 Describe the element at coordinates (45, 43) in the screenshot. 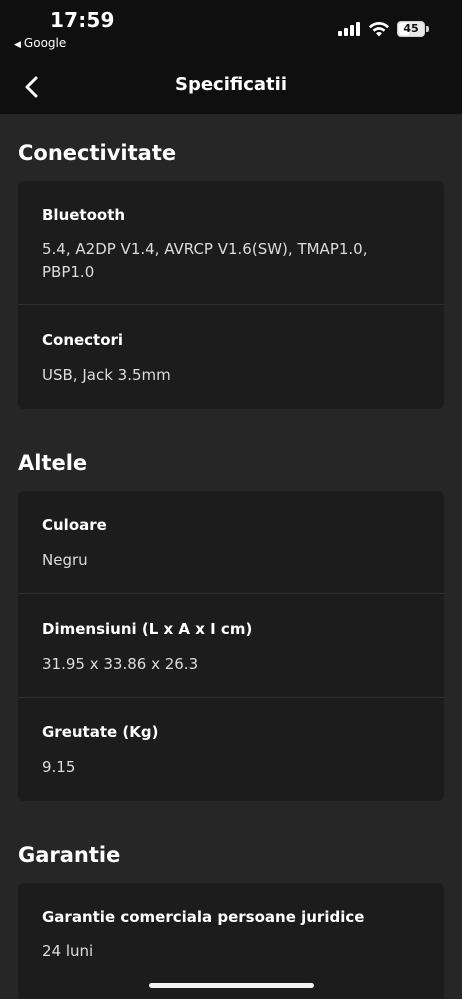

I see `back-app-label: Google` at that location.